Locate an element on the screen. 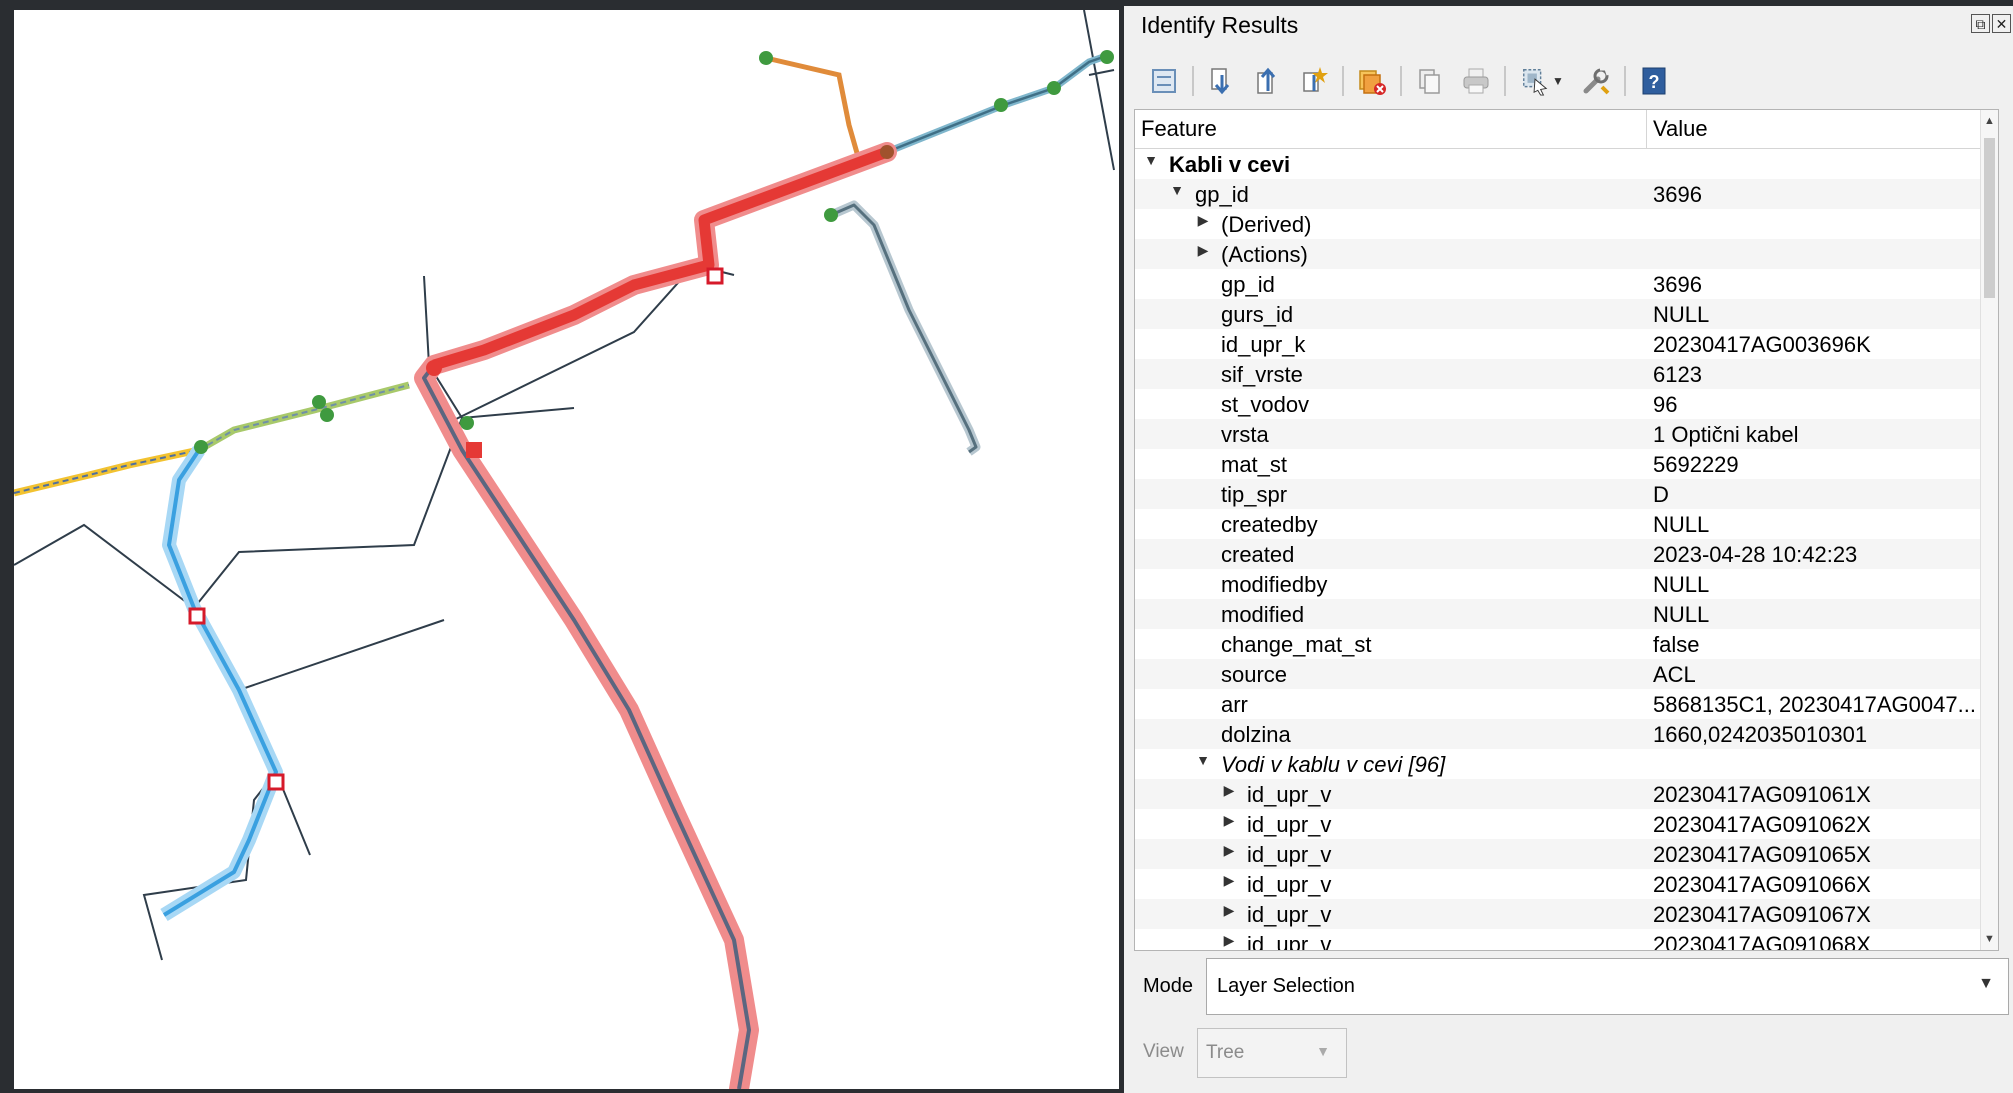 The height and width of the screenshot is (1093, 2013). tree-row: ▶ id_upr_v 20230417AG091062X is located at coordinates (1559, 824).